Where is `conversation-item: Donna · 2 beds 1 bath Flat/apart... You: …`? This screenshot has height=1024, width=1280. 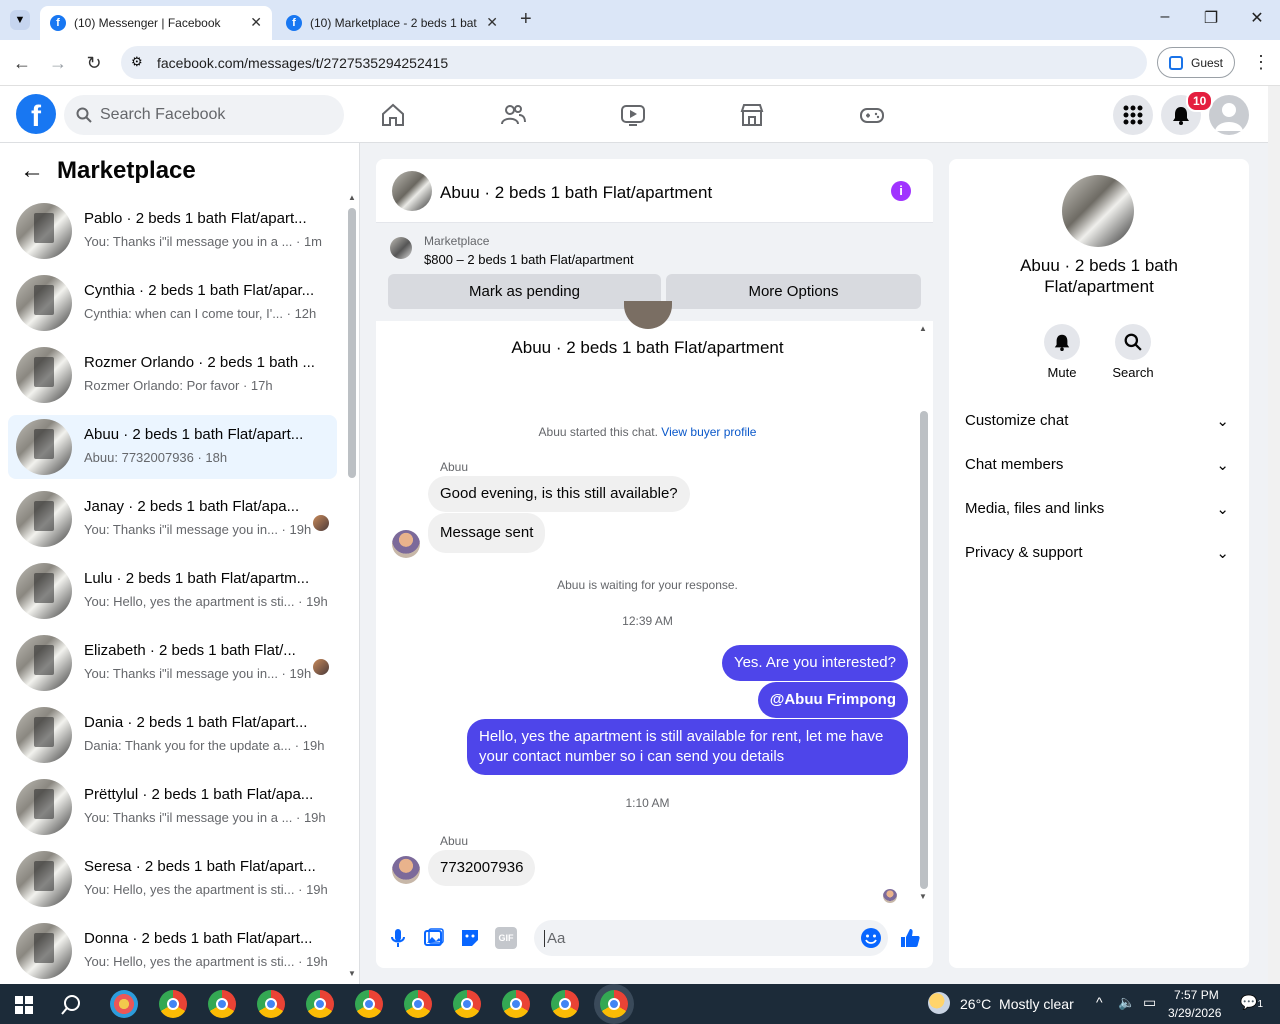 conversation-item: Donna · 2 beds 1 bath Flat/apart... You: … is located at coordinates (172, 951).